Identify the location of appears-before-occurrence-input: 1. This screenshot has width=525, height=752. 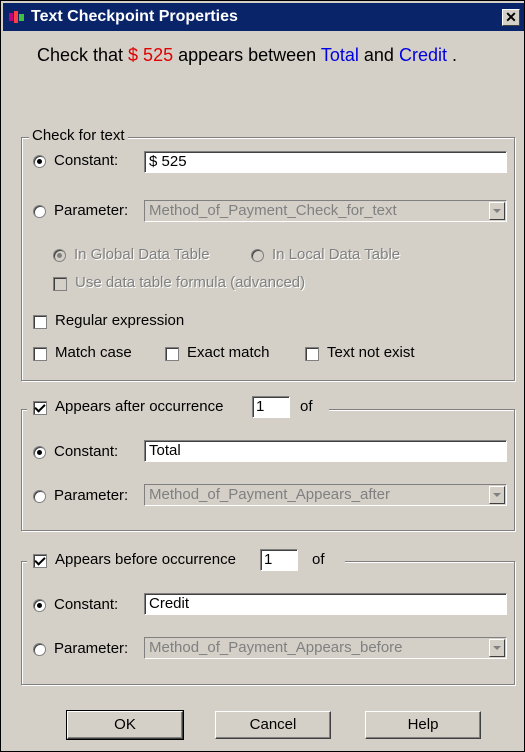
(279, 560).